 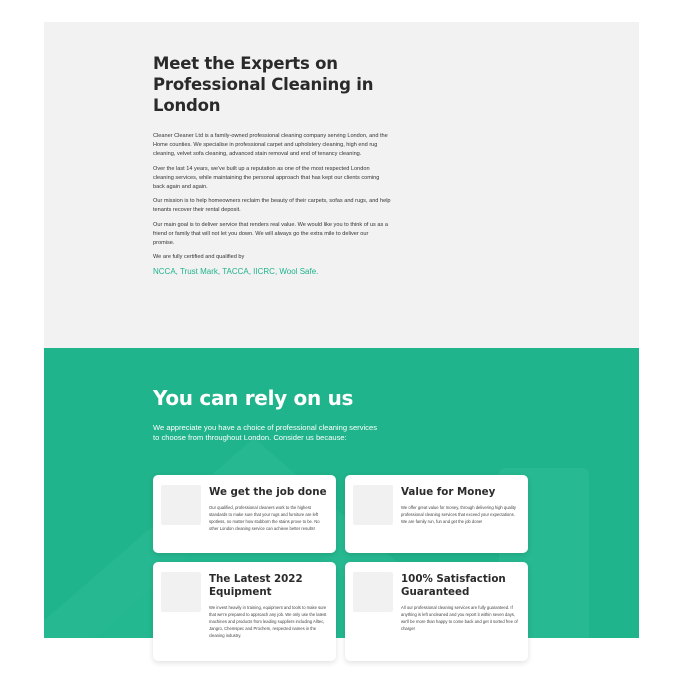 What do you see at coordinates (453, 585) in the screenshot?
I see `card-title: 100% Satisfaction Guaranteed` at bounding box center [453, 585].